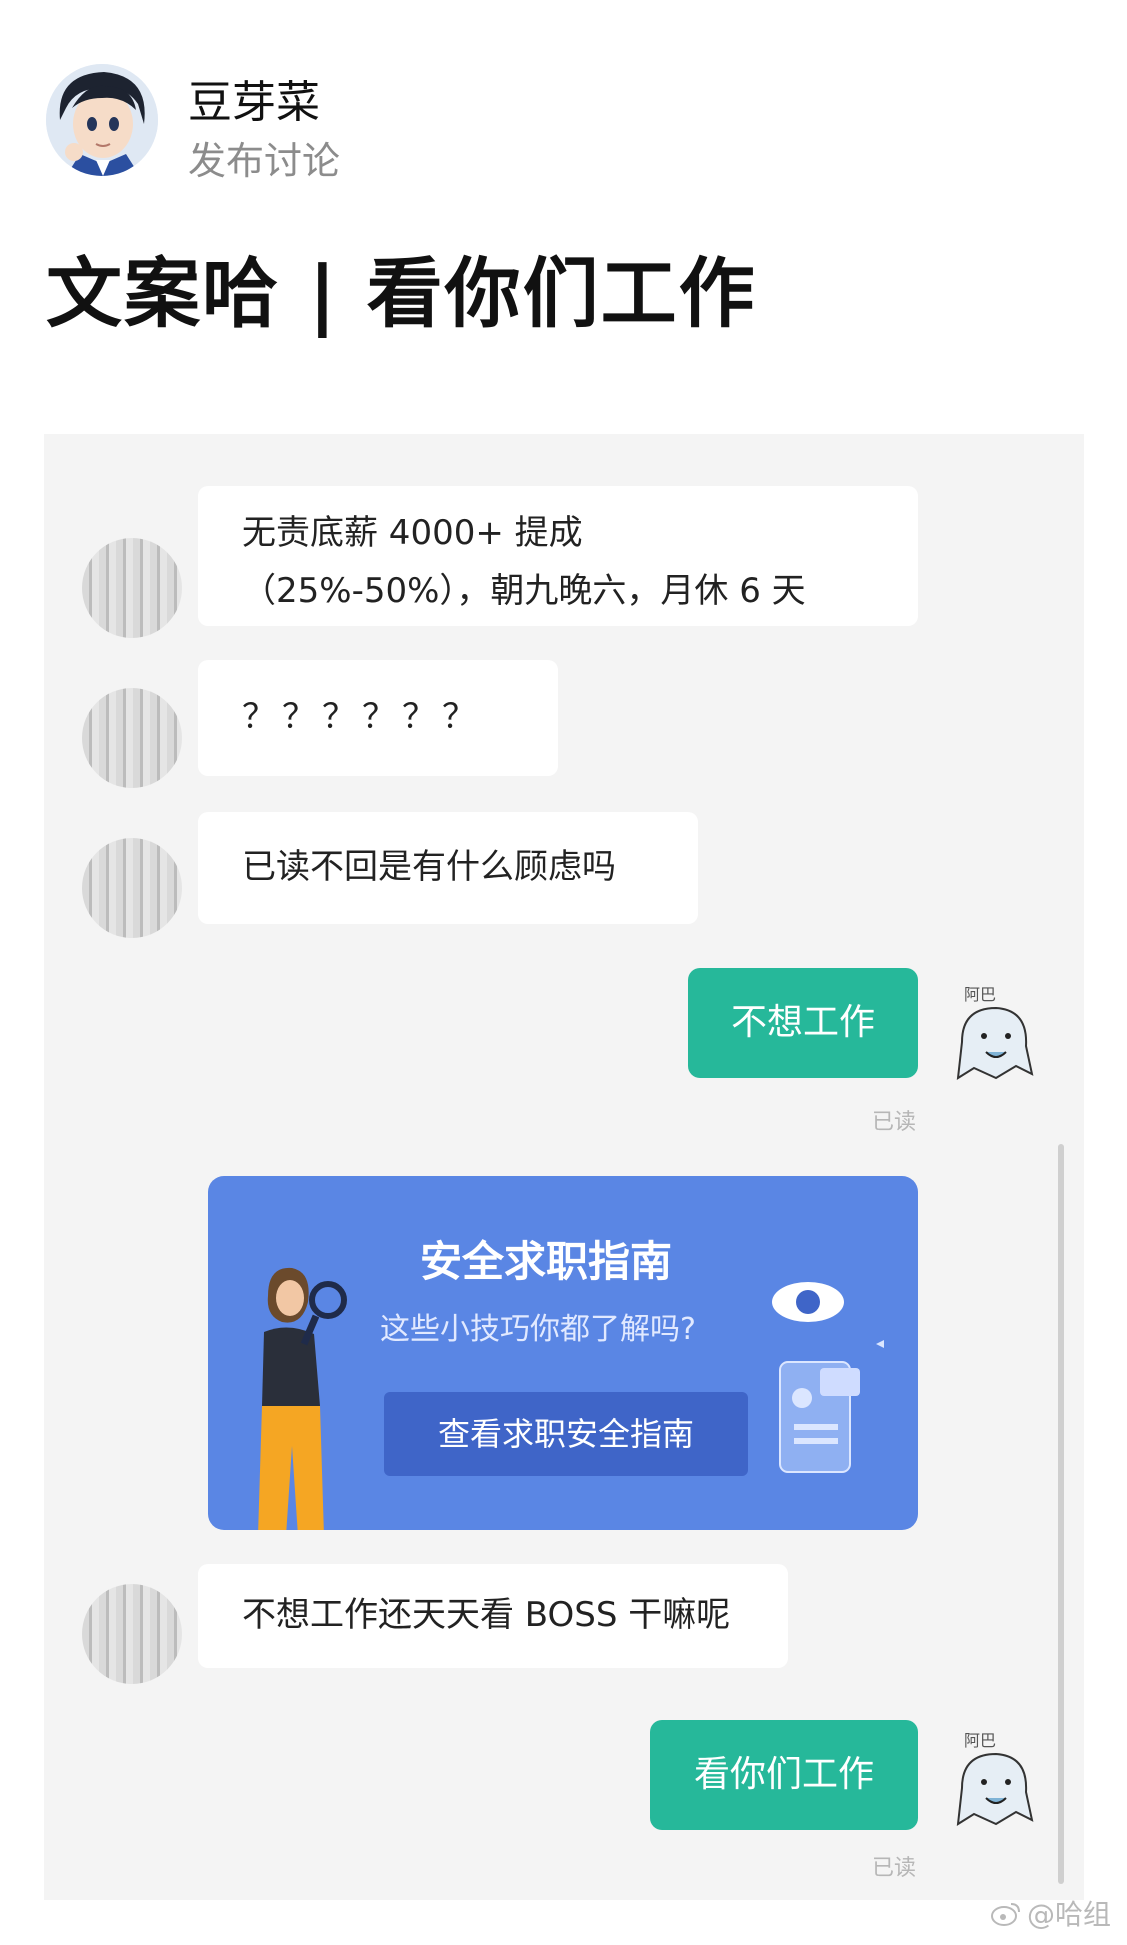  I want to click on author-name: 豆芽菜, so click(254, 98).